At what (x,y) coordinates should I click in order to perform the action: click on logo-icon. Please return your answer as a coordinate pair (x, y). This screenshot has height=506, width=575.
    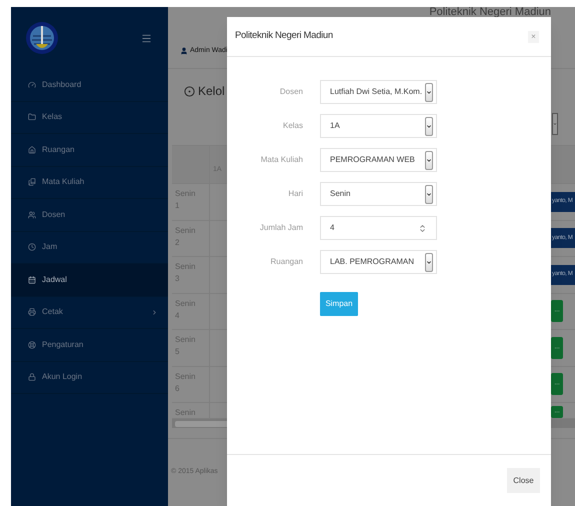
    Looking at the image, I should click on (42, 38).